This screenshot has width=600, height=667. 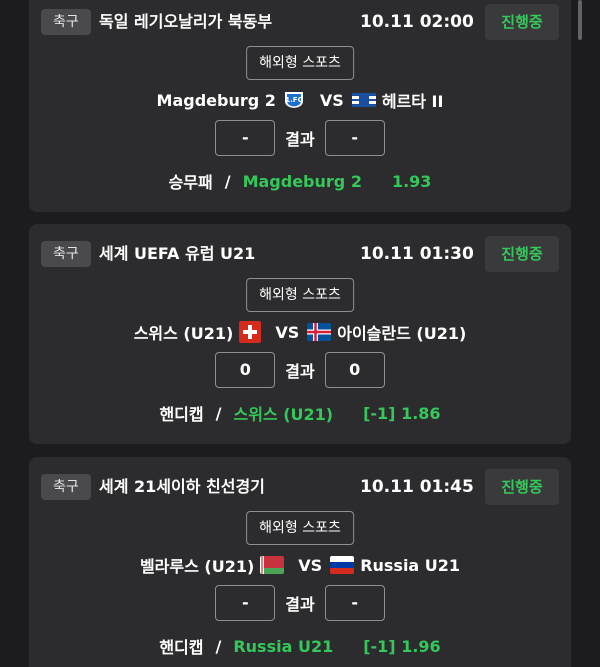 I want to click on away-team: 아이슬란드 (U21), so click(x=386, y=332).